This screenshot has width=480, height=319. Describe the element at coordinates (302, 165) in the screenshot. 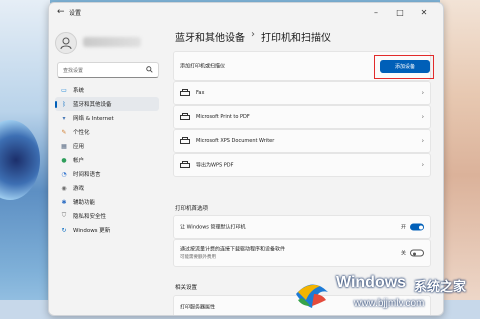

I see `printer-row: 导出为WPS PDF ›` at that location.